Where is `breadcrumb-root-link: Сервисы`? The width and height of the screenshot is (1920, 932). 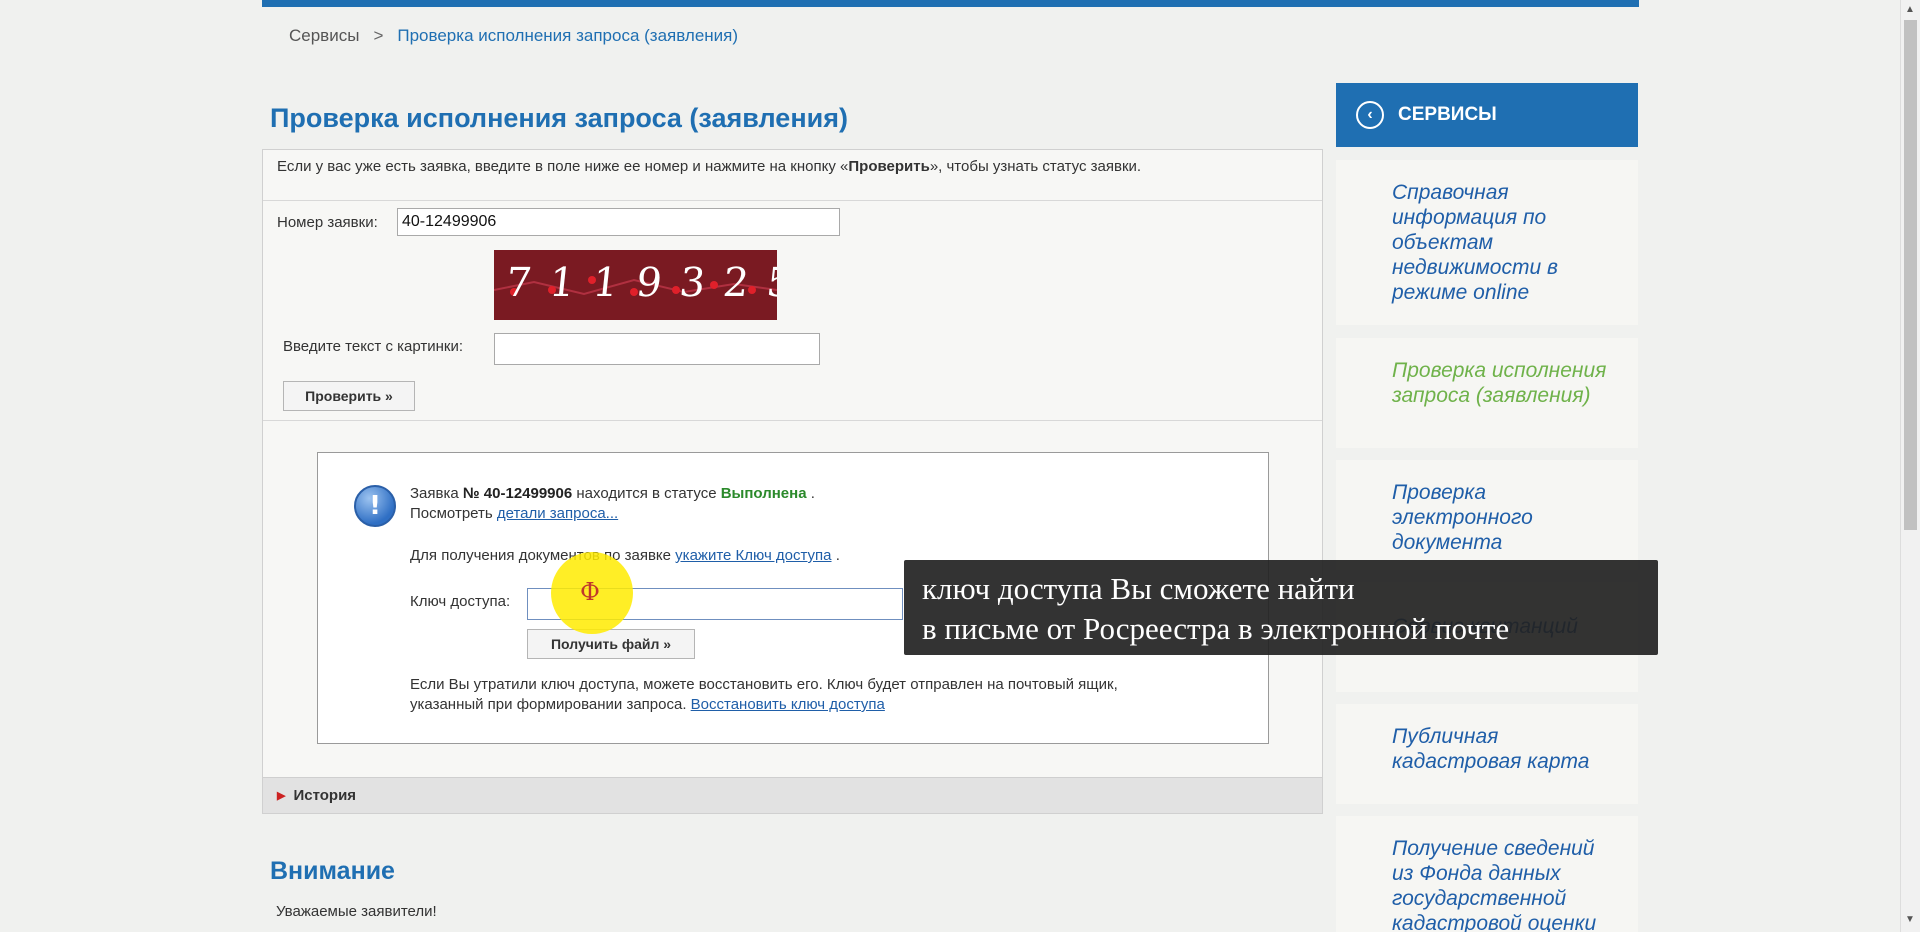 breadcrumb-root-link: Сервисы is located at coordinates (324, 36).